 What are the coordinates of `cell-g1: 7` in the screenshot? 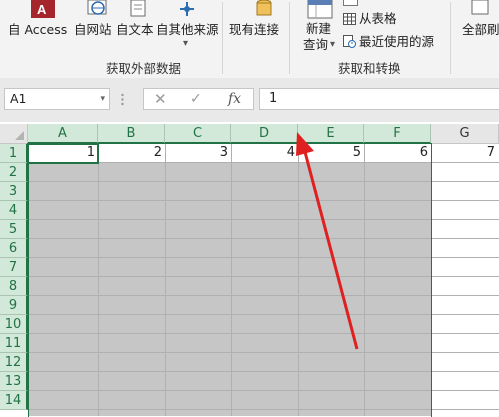 It's located at (464, 153).